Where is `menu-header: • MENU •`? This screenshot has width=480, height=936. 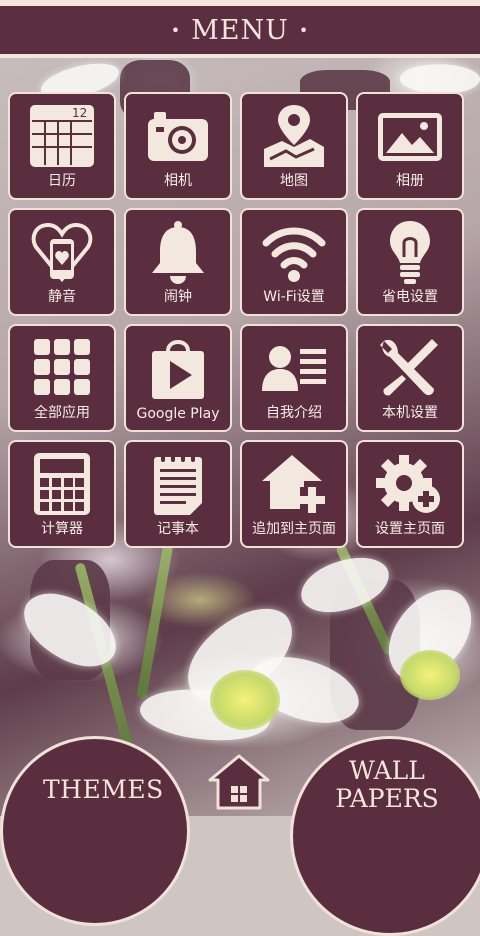
menu-header: • MENU • is located at coordinates (240, 30).